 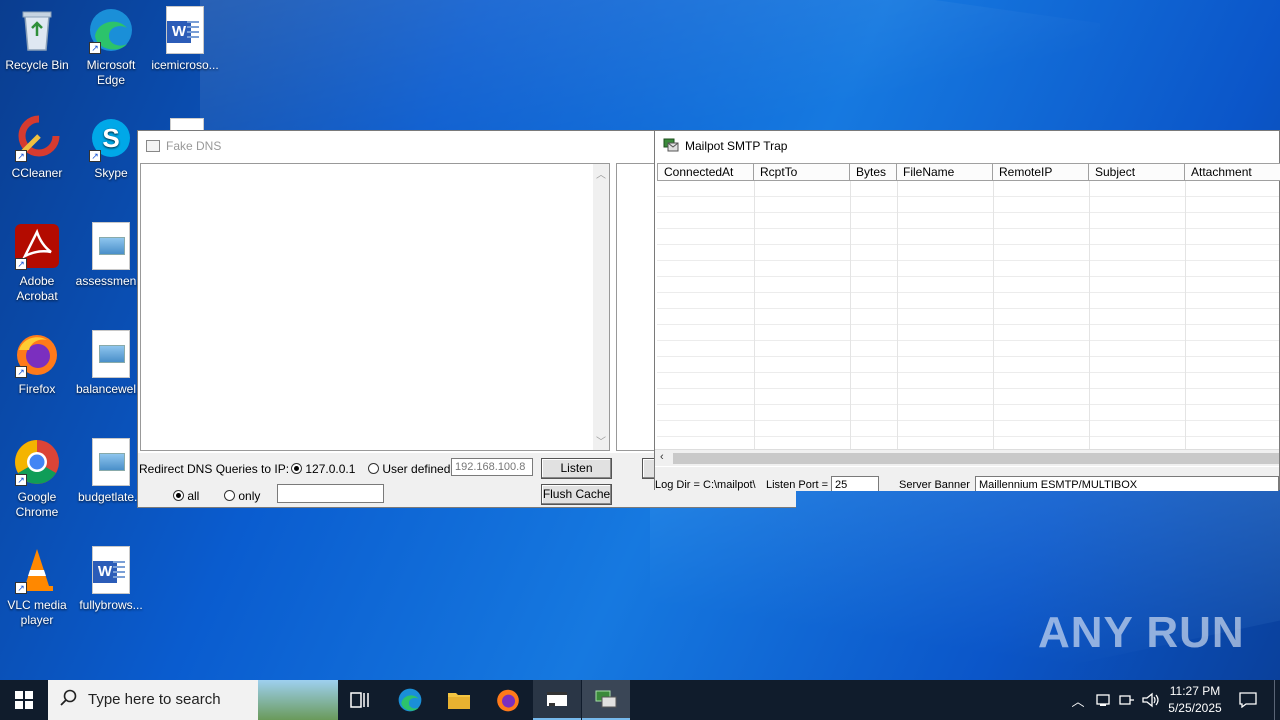 What do you see at coordinates (736, 146) in the screenshot?
I see `window-title: Mailpot SMTP Trap` at bounding box center [736, 146].